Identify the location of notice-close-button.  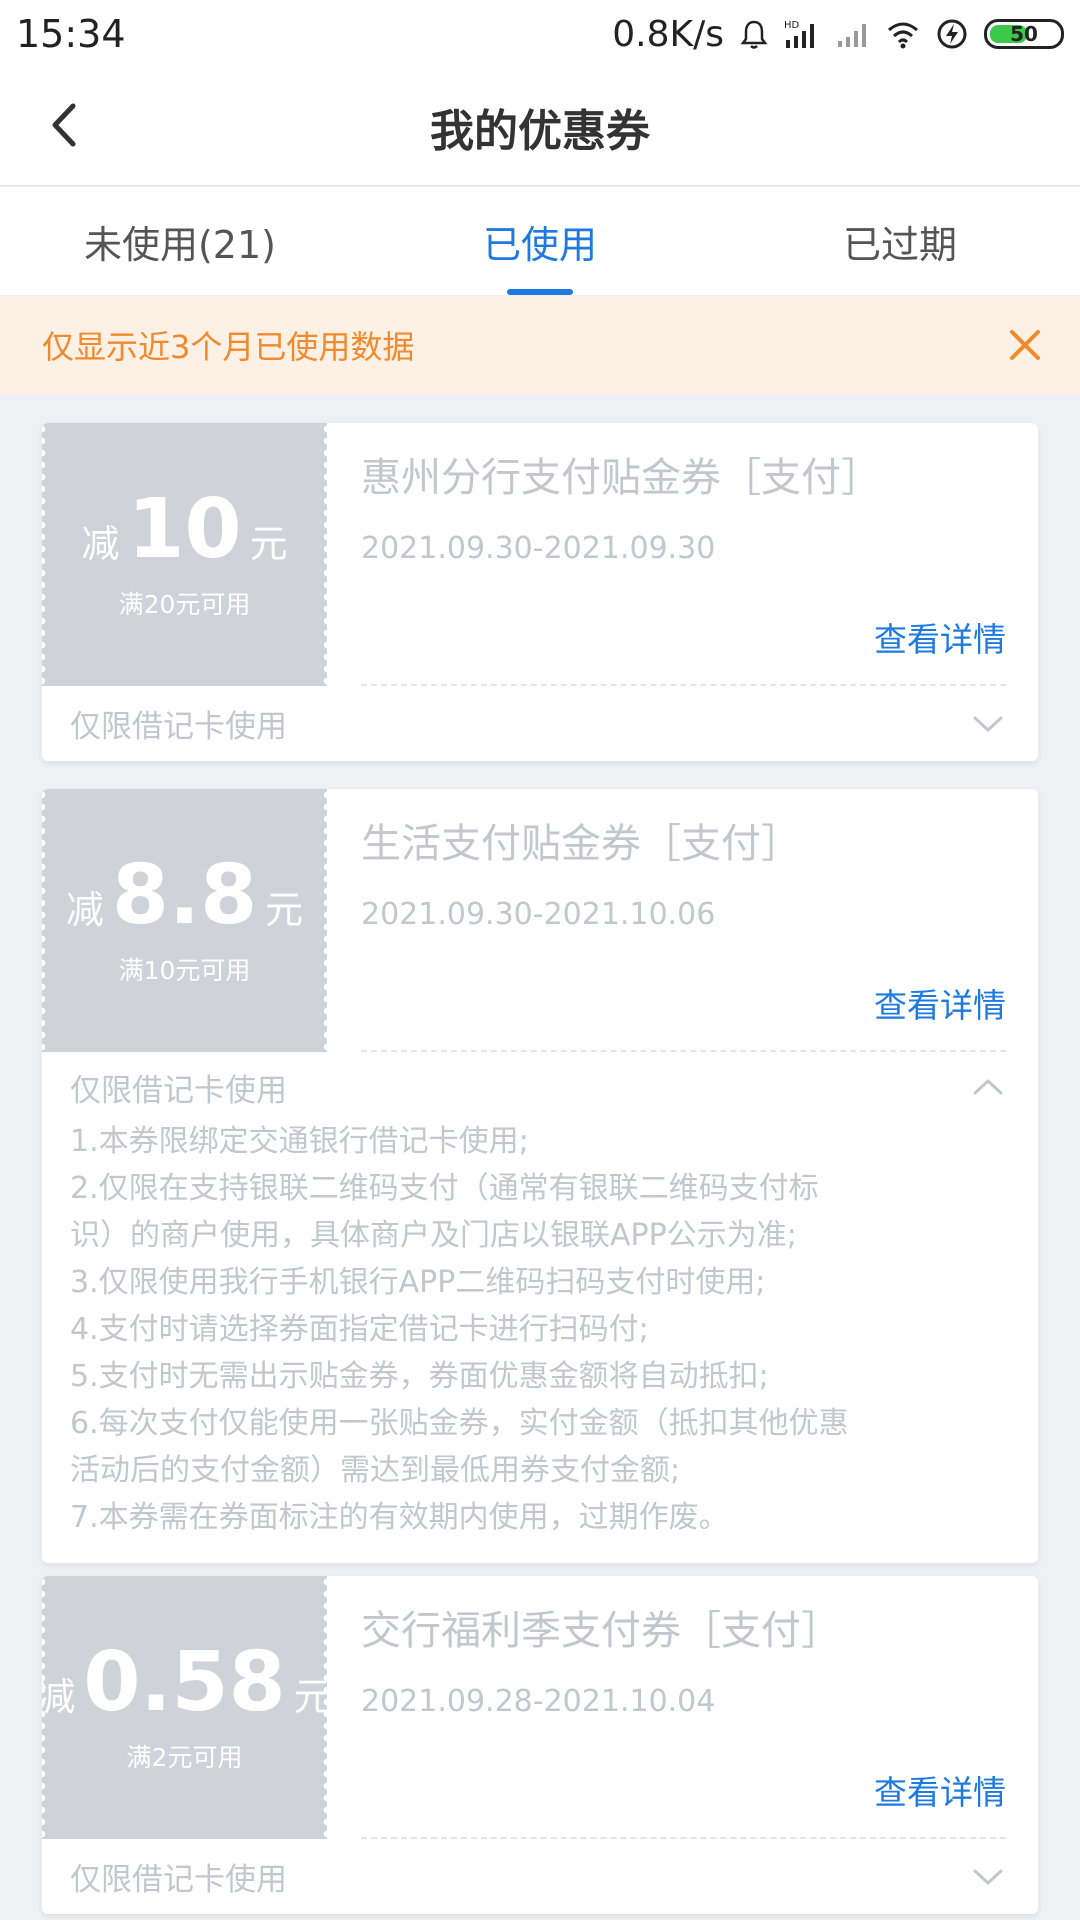
(1025, 345).